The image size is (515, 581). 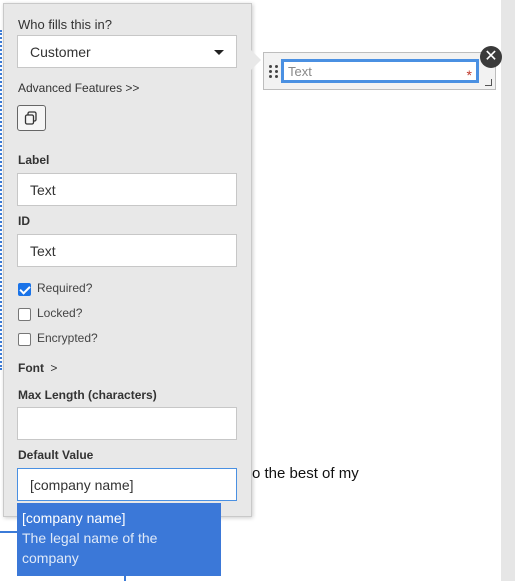 I want to click on who-fills-value: Customer, so click(x=60, y=52).